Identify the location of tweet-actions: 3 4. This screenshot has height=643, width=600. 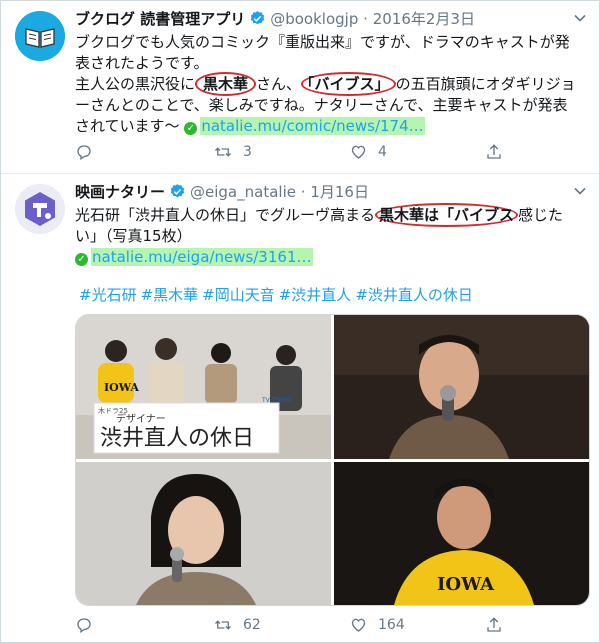
(295, 152).